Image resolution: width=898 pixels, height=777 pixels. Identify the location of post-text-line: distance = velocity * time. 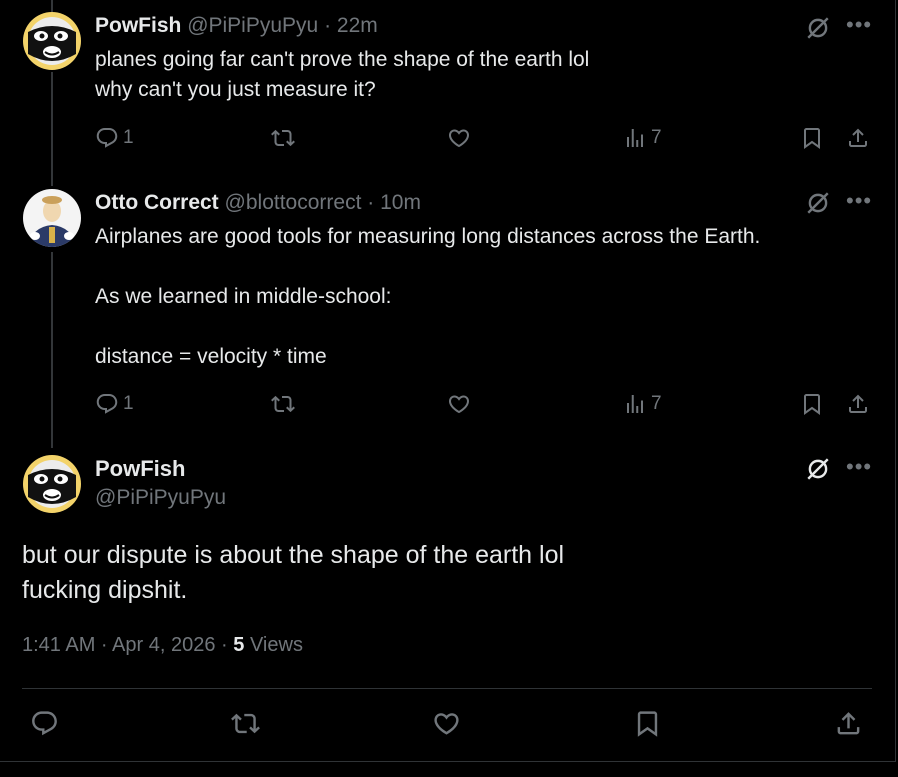
(211, 356).